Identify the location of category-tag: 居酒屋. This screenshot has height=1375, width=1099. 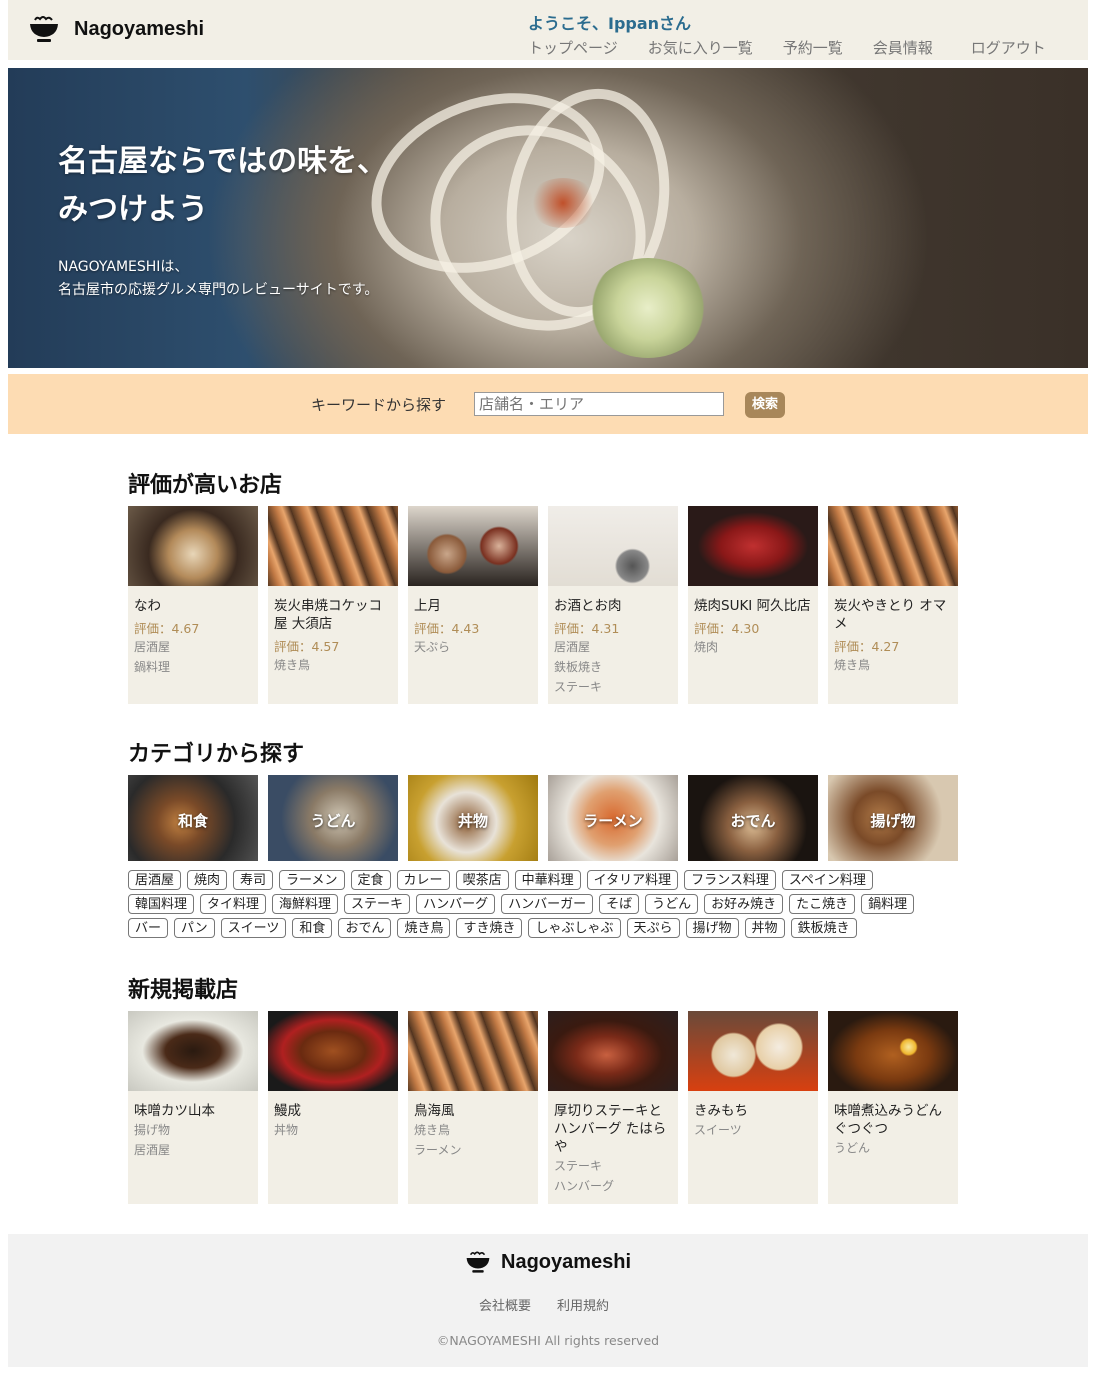
(155, 880).